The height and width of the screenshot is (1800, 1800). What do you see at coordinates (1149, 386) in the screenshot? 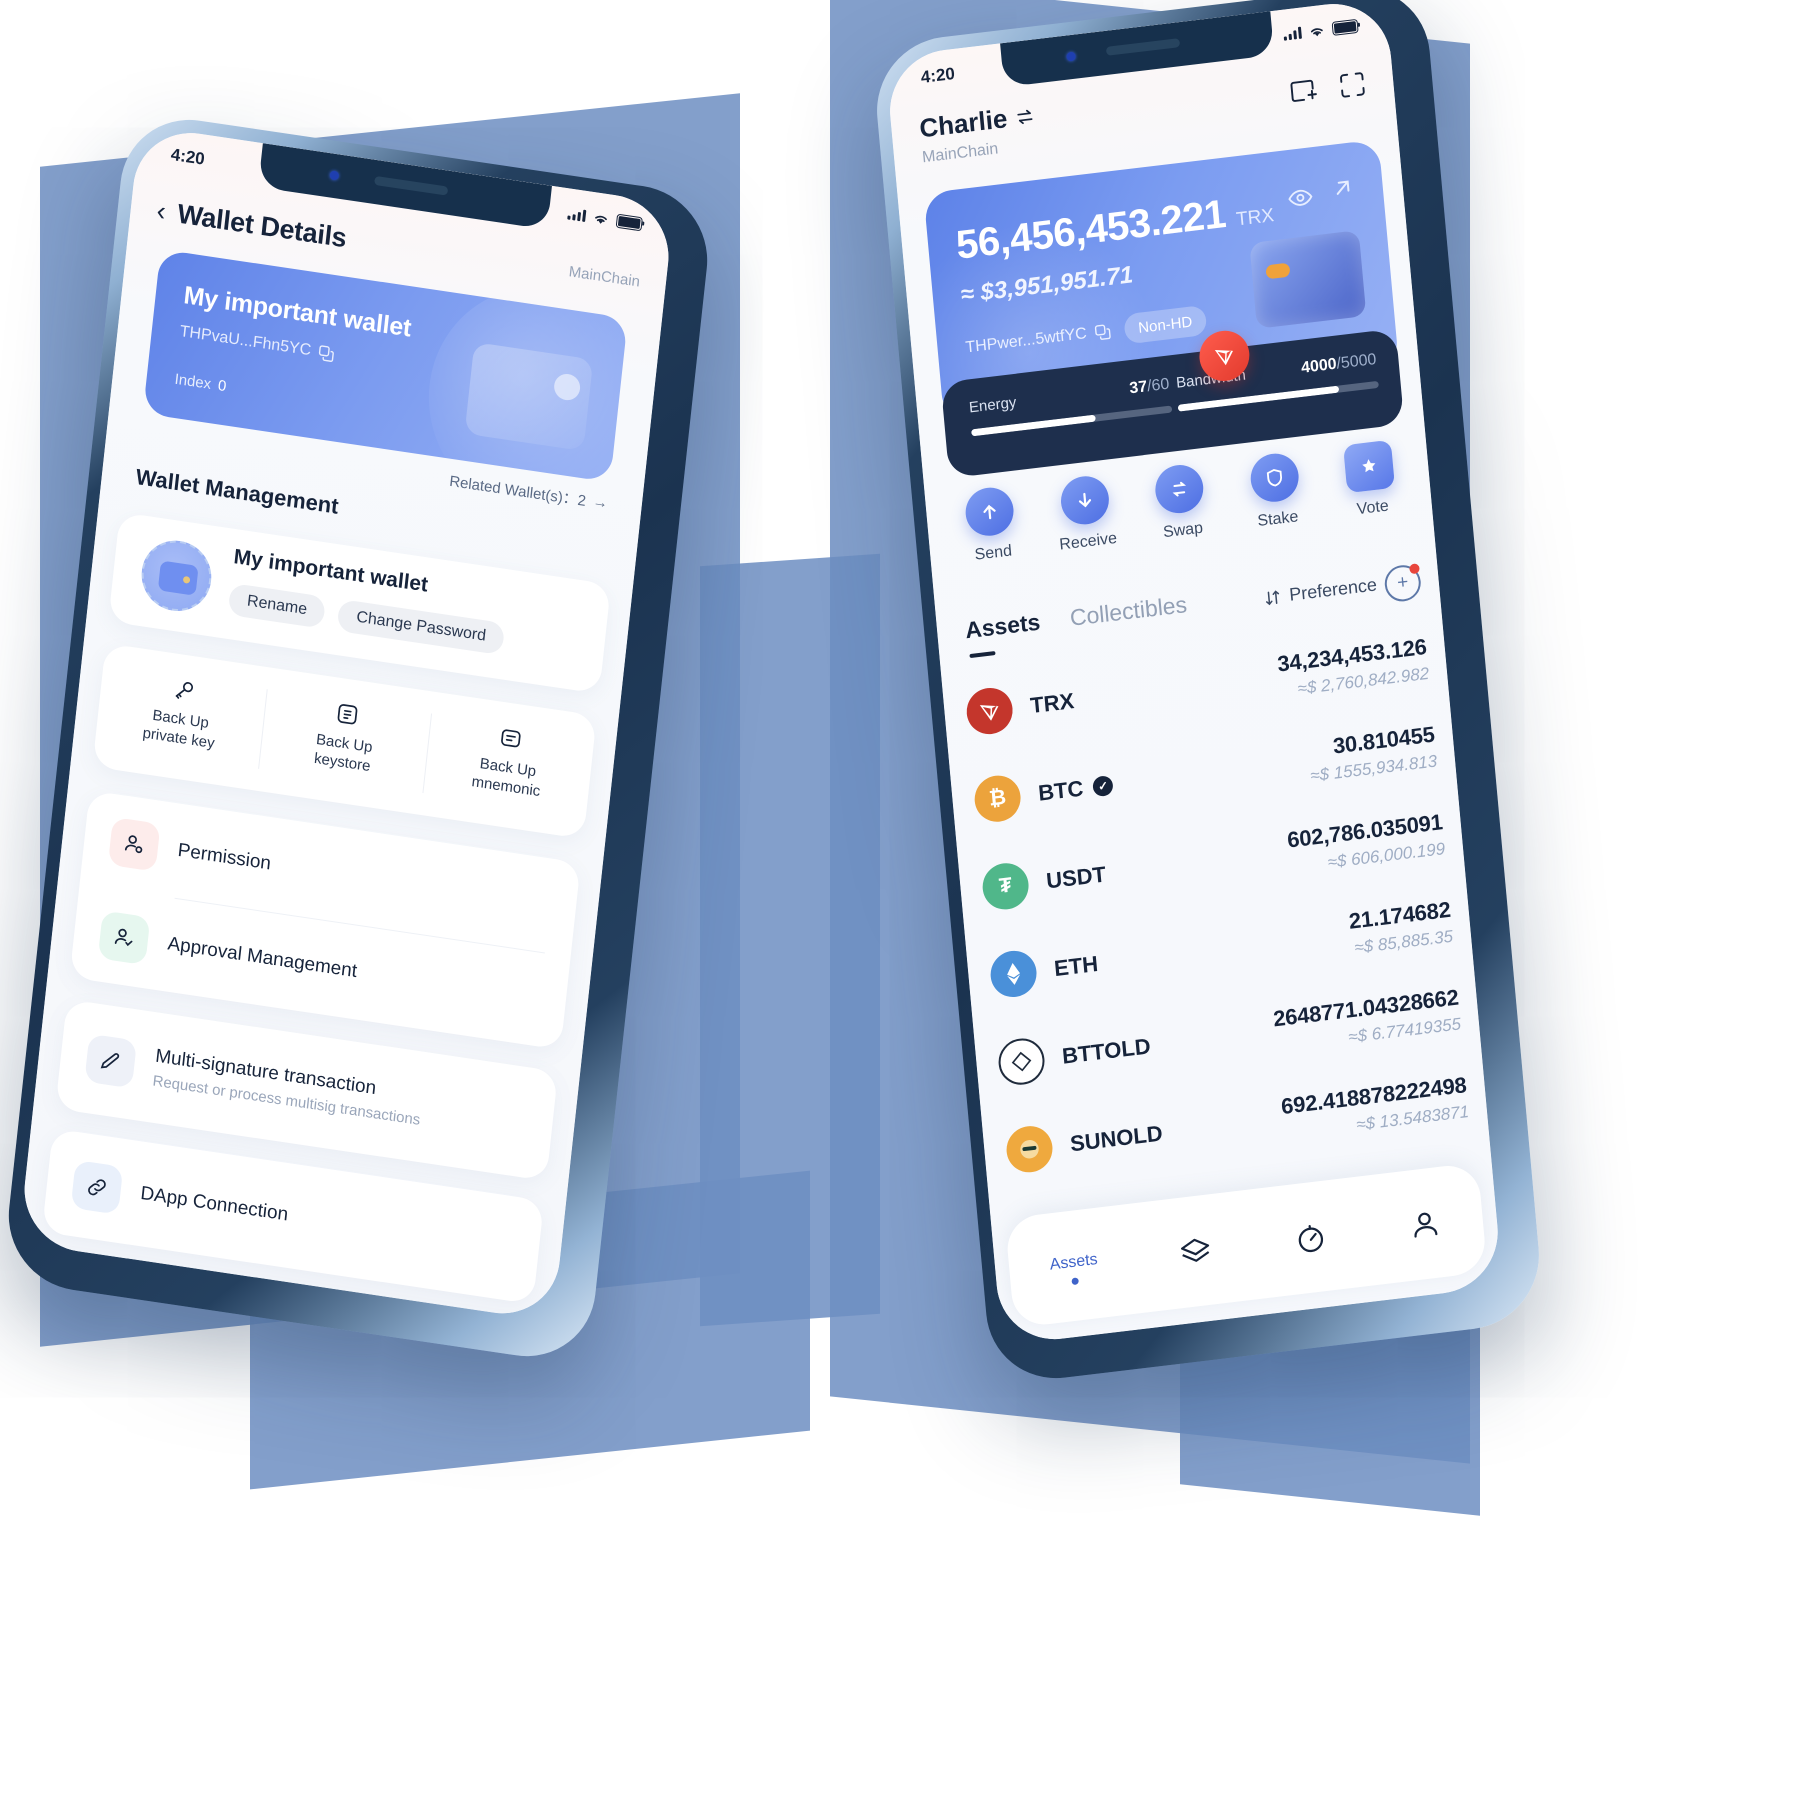
I see `energy-value: 37/60` at bounding box center [1149, 386].